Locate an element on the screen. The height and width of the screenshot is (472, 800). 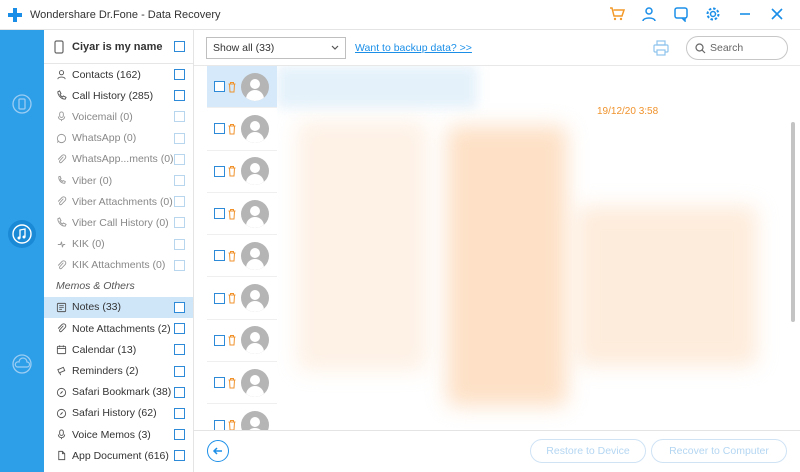
category-item: Safari Bookmark (38) is located at coordinates (118, 392).